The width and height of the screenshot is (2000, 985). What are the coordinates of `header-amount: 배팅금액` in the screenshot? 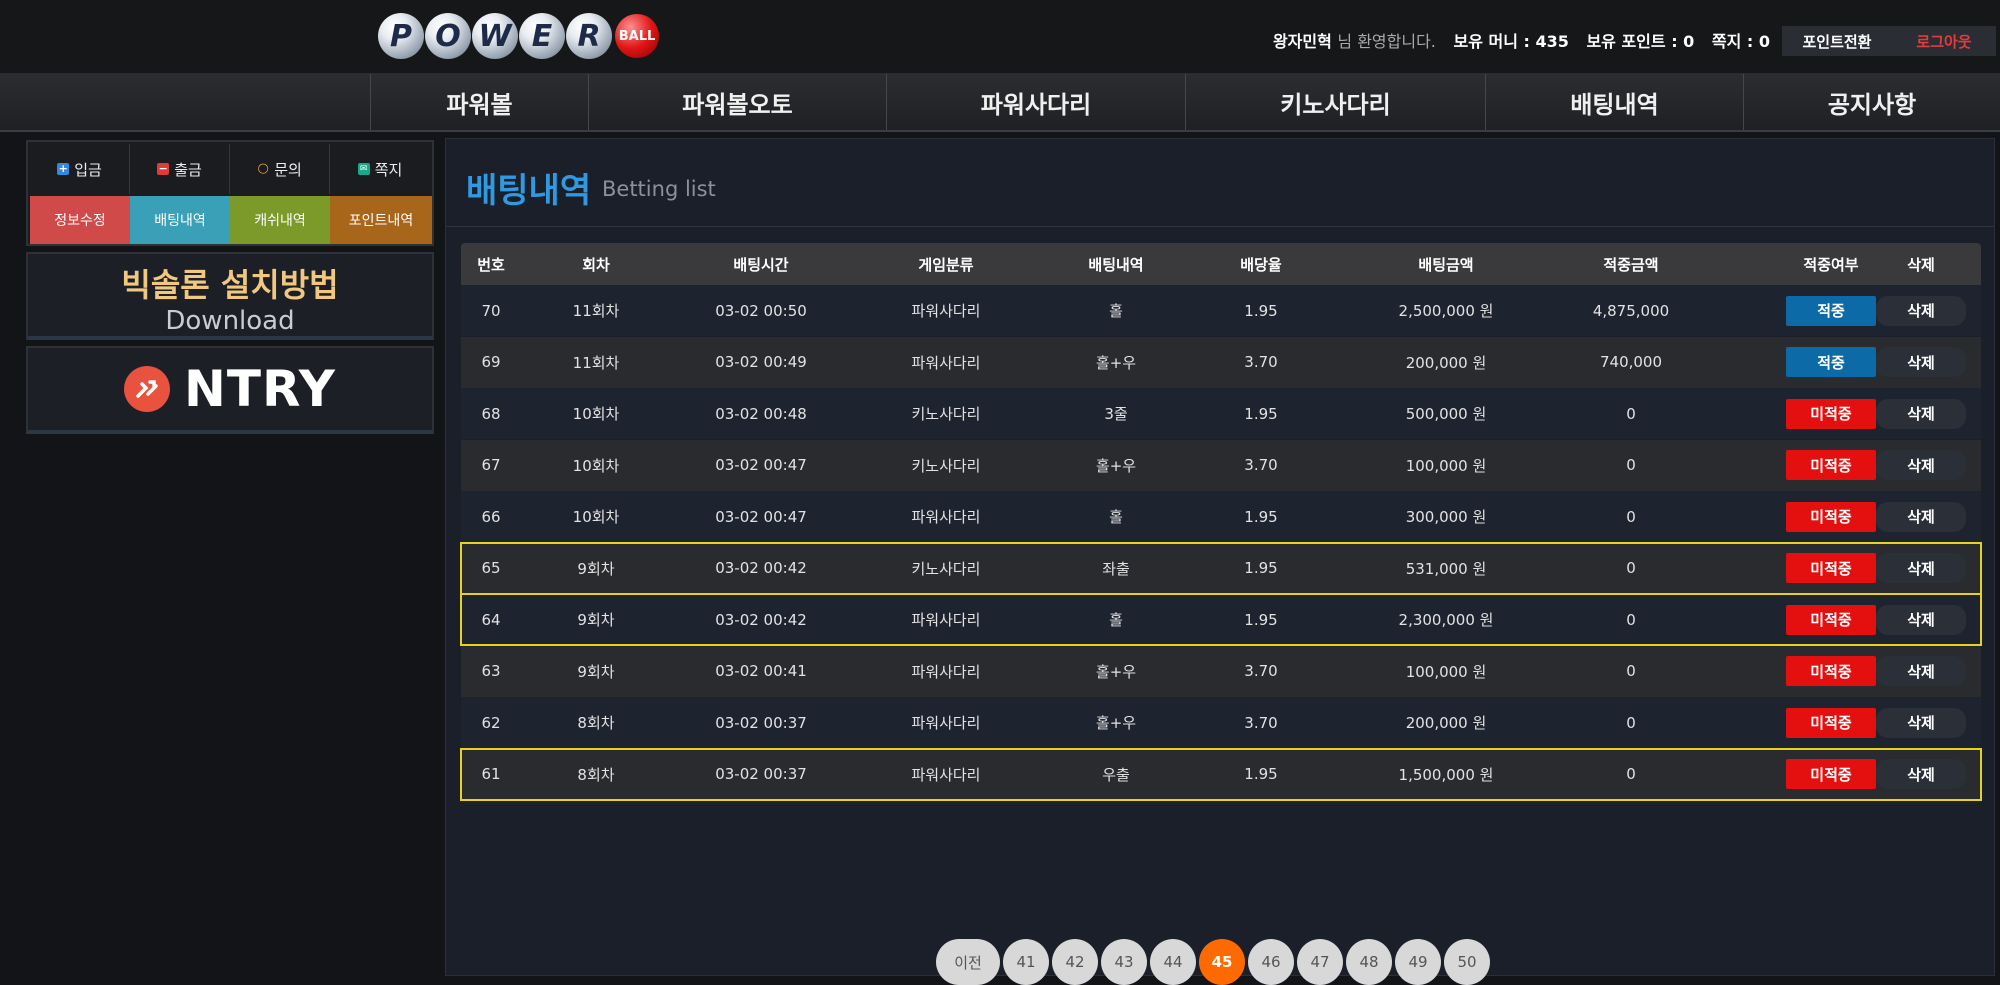 It's located at (1446, 264).